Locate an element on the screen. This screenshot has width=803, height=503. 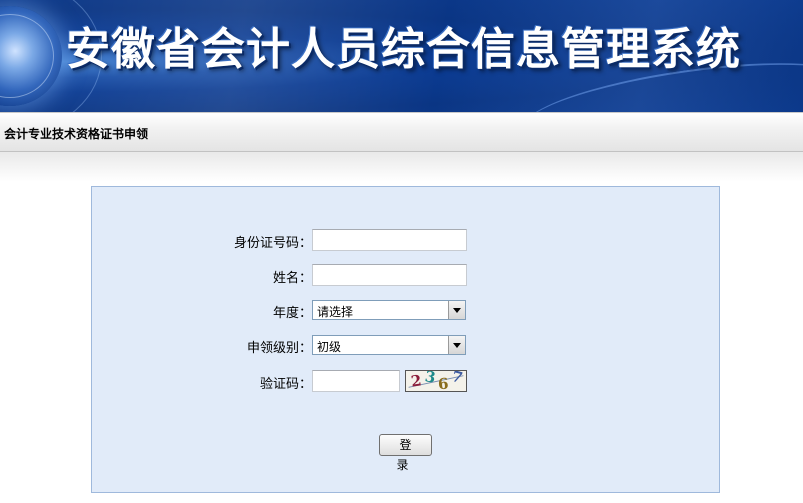
breadcrumb: 会计专业技术资格证书申领 is located at coordinates (76, 134).